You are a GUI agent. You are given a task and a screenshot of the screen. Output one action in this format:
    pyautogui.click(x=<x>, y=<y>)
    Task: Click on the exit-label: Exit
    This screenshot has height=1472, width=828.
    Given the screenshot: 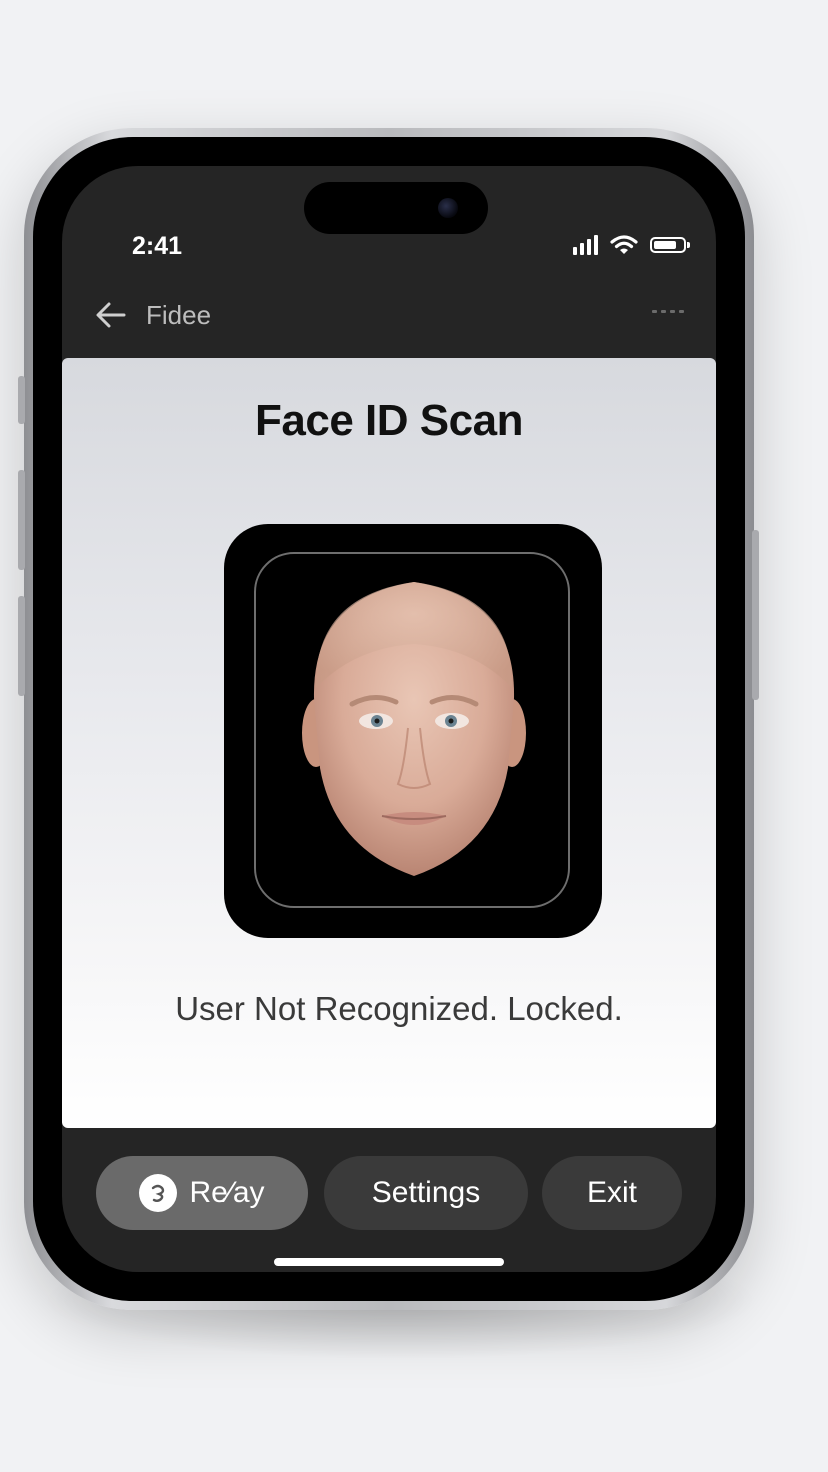 What is the action you would take?
    pyautogui.click(x=611, y=1192)
    